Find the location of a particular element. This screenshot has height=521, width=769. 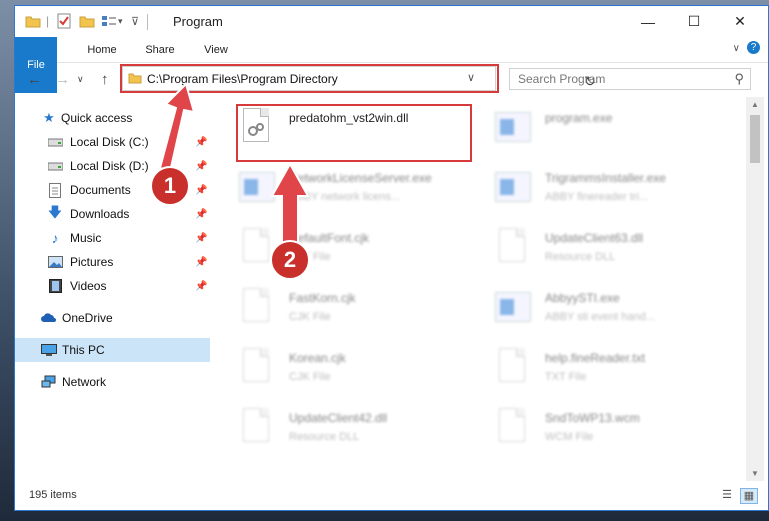

close-button: ✕ is located at coordinates (740, 21).